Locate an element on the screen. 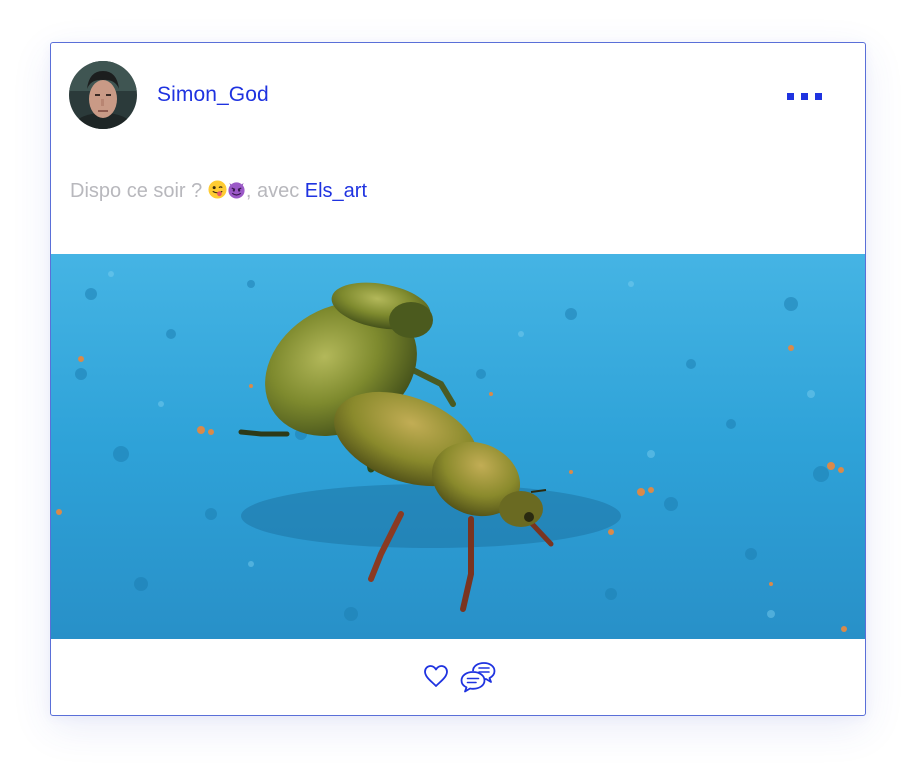 This screenshot has height=774, width=917. heart-icon is located at coordinates (436, 676).